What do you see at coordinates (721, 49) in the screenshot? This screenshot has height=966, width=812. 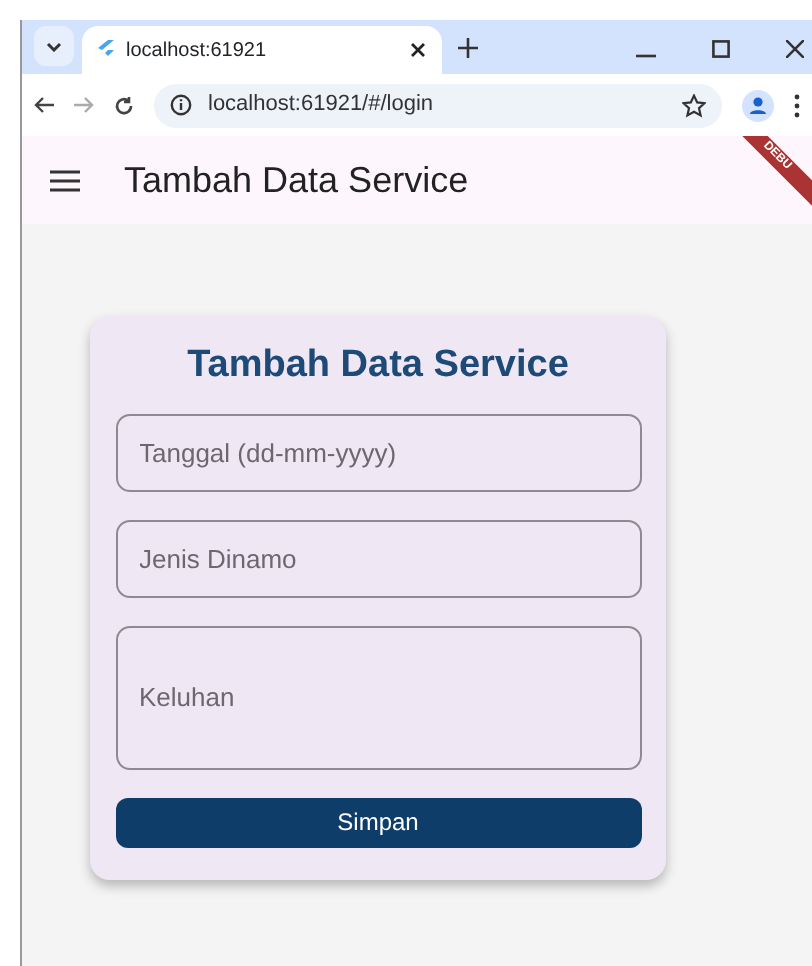 I see `maximize-icon` at bounding box center [721, 49].